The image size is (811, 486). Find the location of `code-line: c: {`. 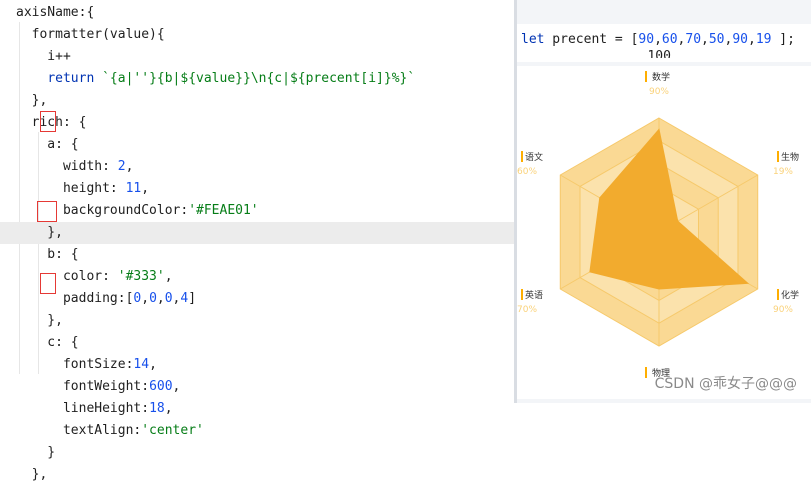

code-line: c: { is located at coordinates (265, 343).